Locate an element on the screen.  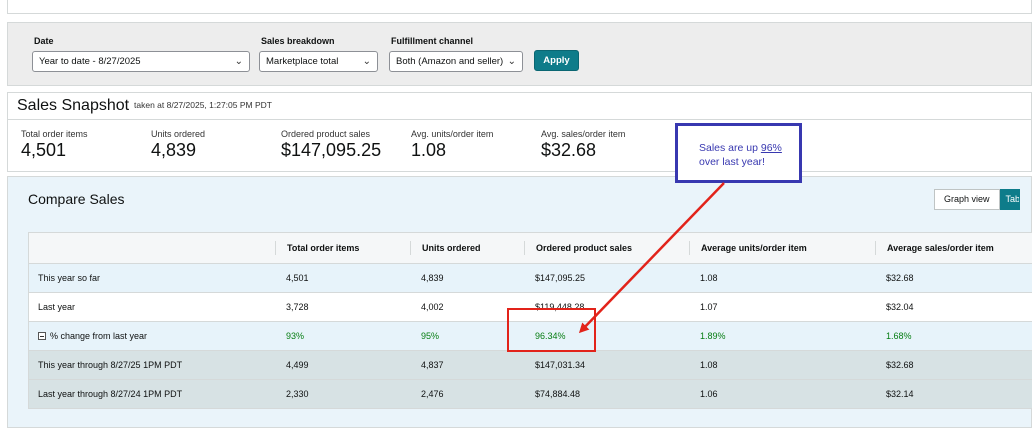
table-cell: $32.14 is located at coordinates (900, 394).